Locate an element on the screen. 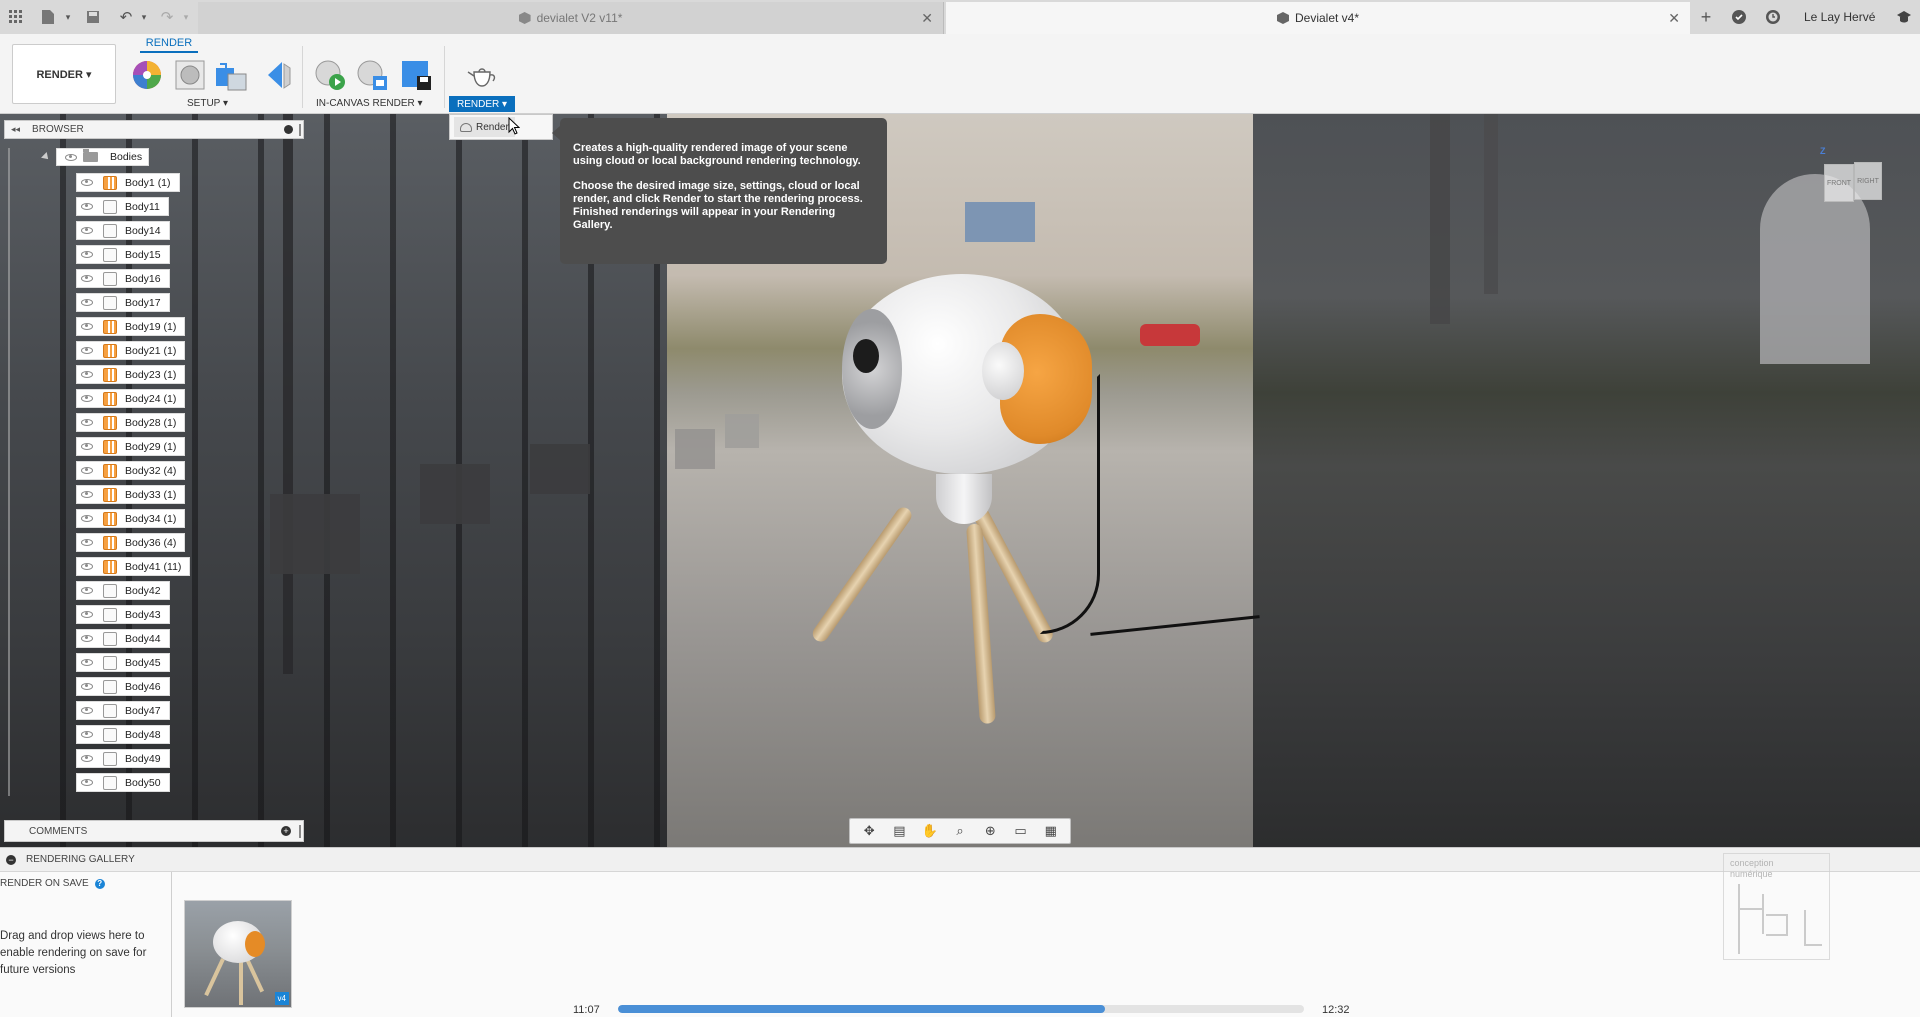 The image size is (1920, 1017). expand-toggle-icon is located at coordinates (46, 157).